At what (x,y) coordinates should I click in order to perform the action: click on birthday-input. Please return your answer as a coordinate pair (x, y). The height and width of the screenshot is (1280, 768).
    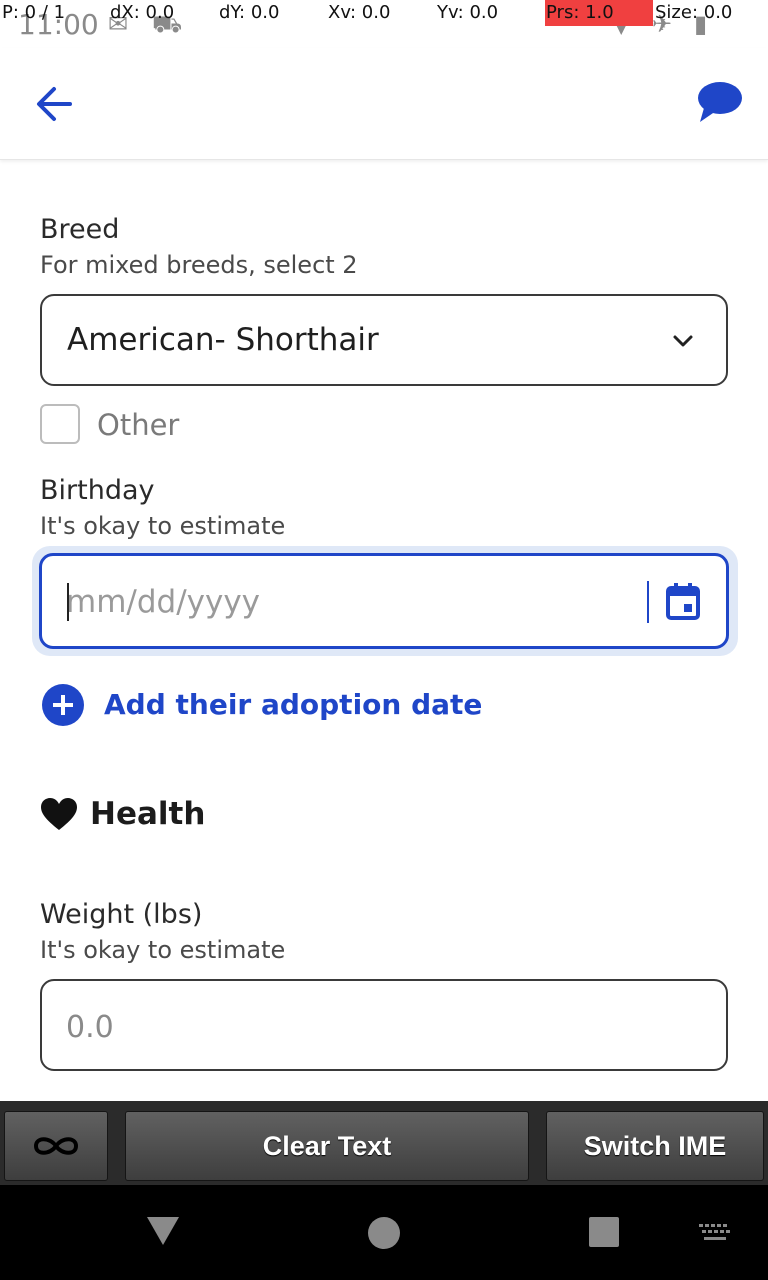
    Looking at the image, I should click on (346, 602).